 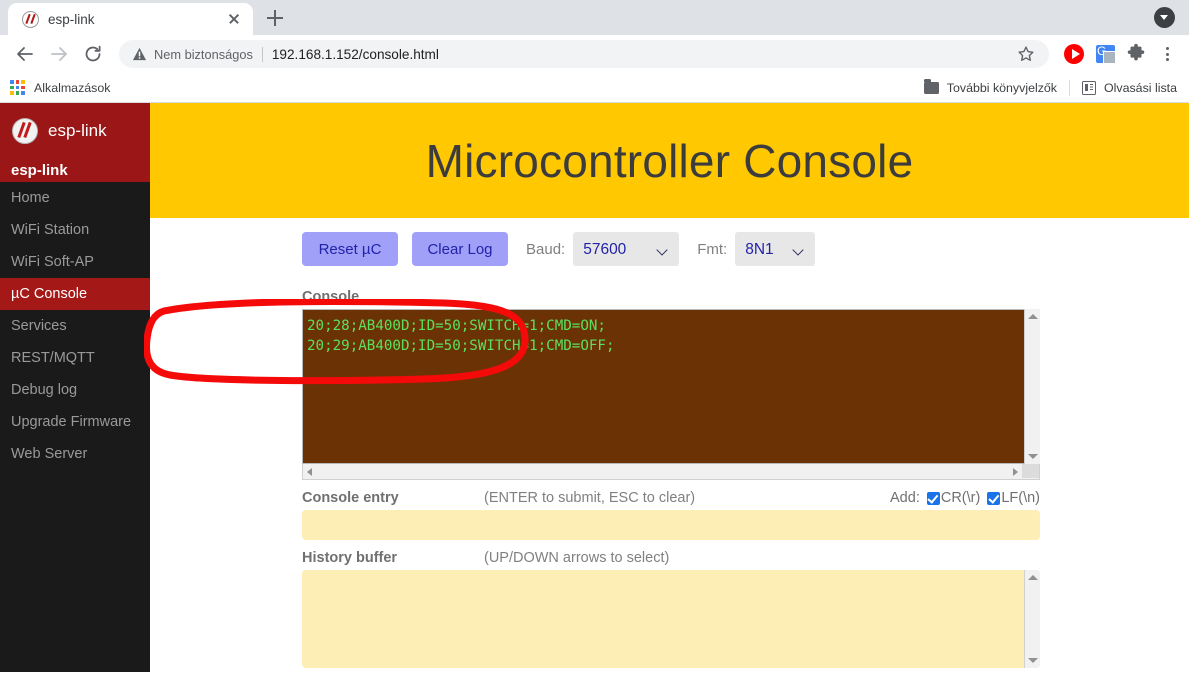 I want to click on browser-tab: esp-link, so click(x=130, y=19).